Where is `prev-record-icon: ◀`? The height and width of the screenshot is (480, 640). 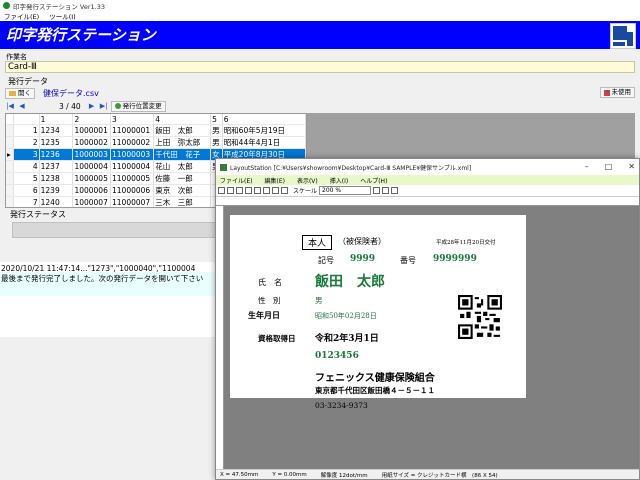
prev-record-icon: ◀ is located at coordinates (22, 106).